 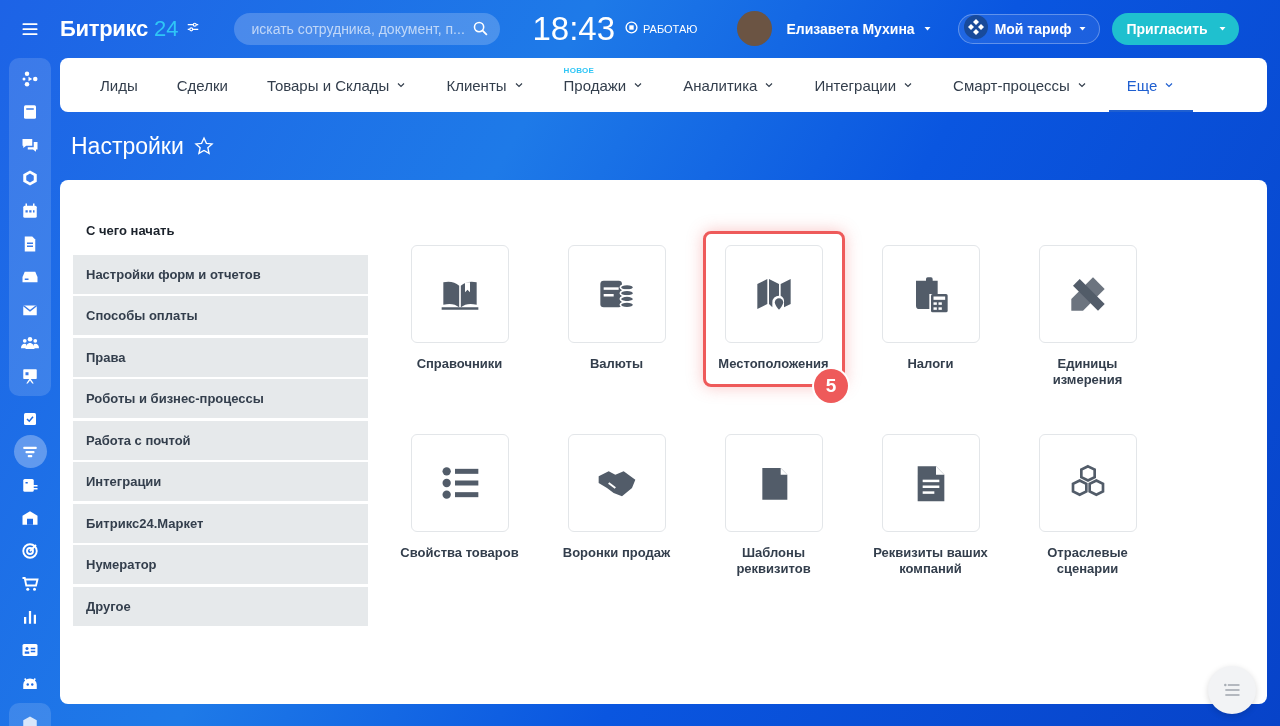 I want to click on settings-menu-item: Способы оплаты, so click(x=220, y=315).